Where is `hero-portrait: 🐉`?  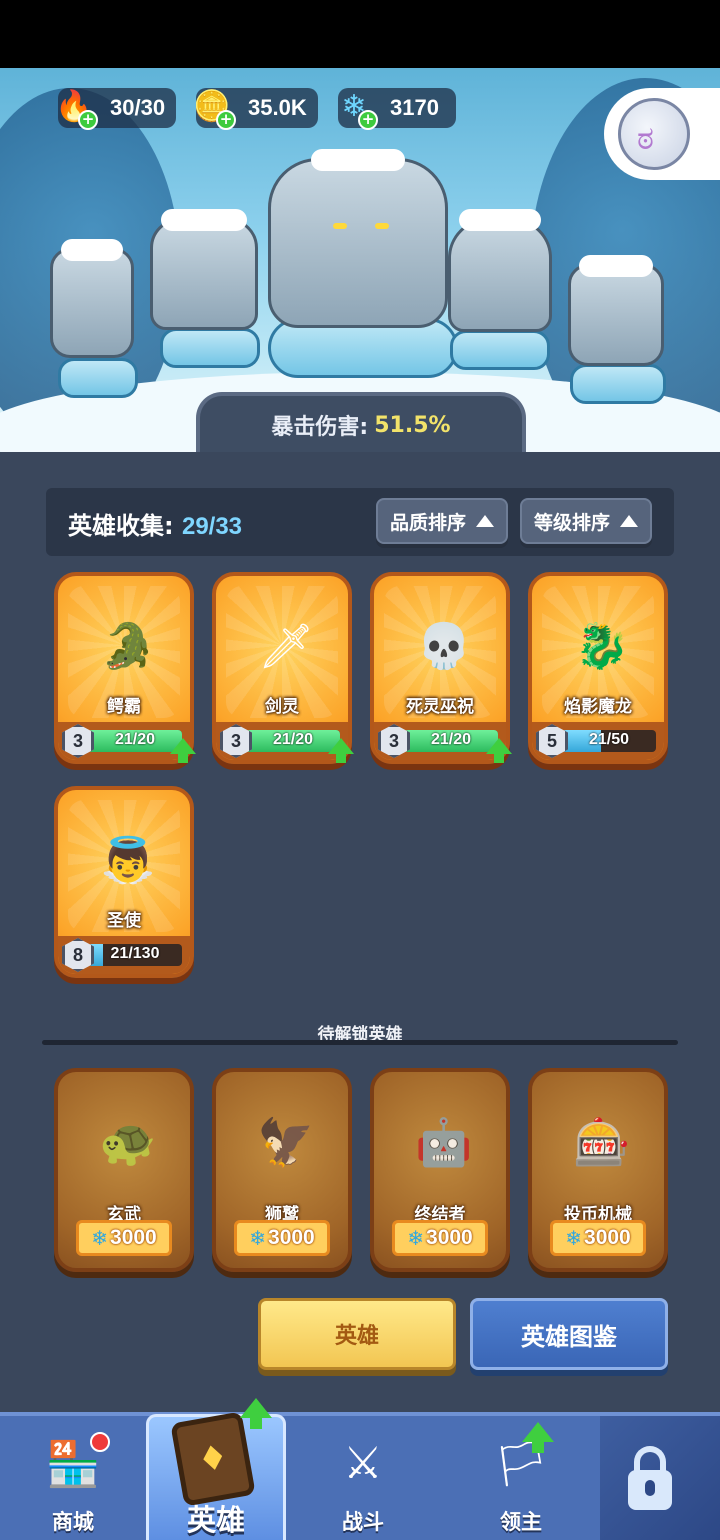 hero-portrait: 🐉 is located at coordinates (602, 646).